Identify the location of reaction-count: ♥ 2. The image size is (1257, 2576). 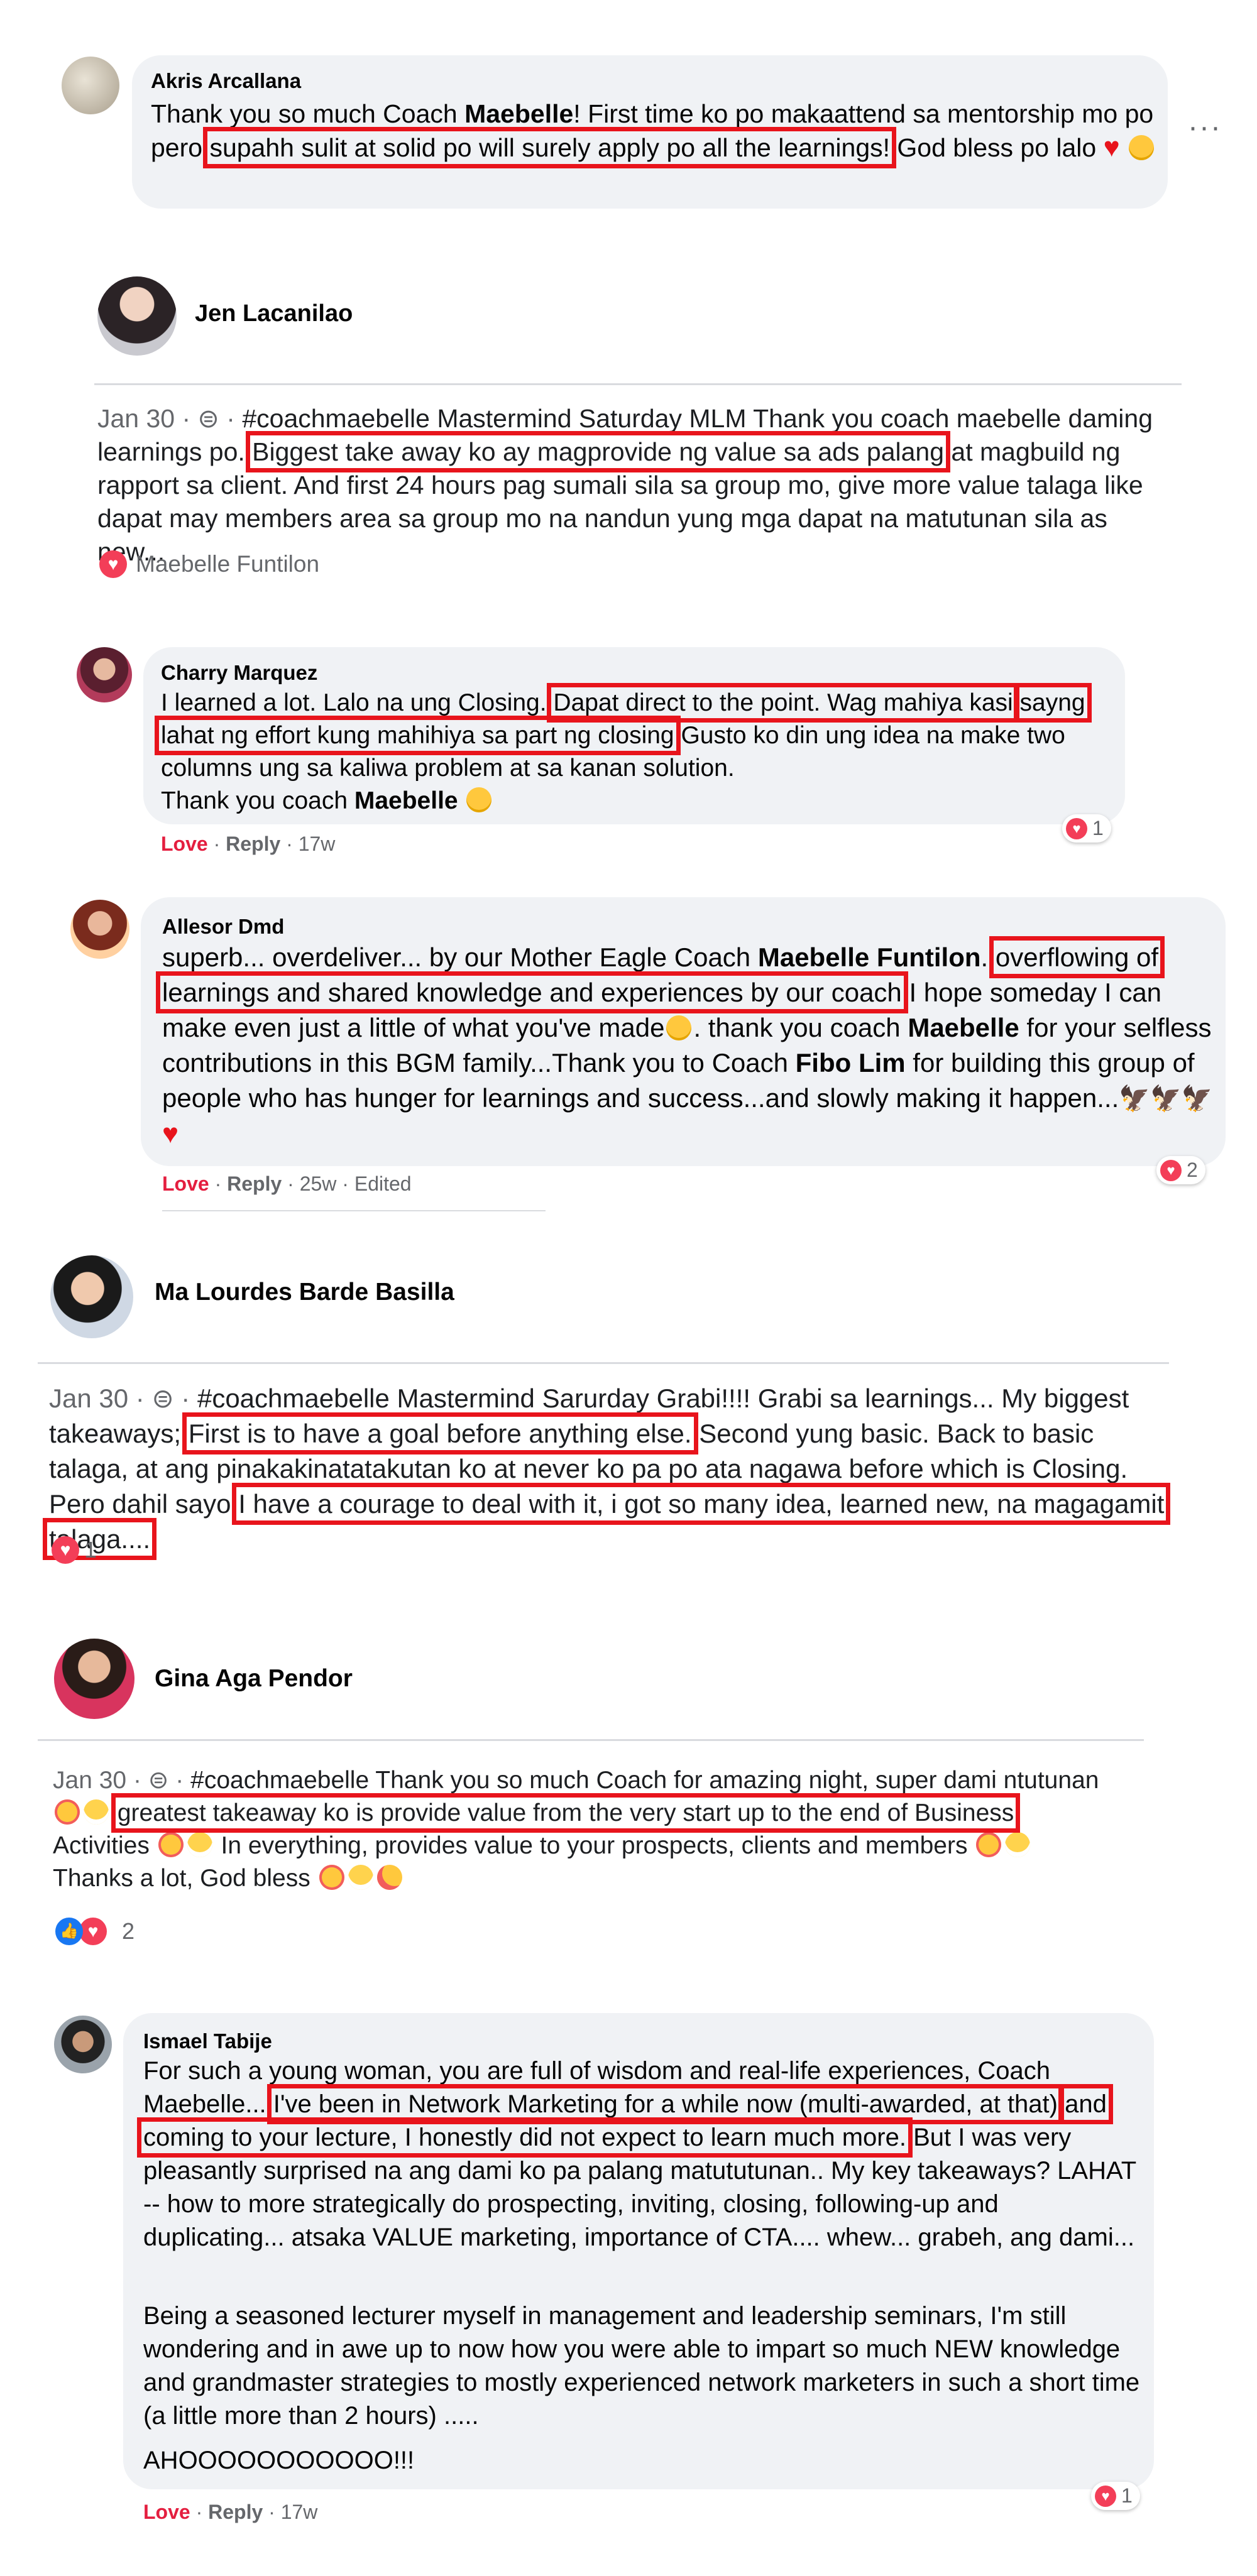
(1180, 1170).